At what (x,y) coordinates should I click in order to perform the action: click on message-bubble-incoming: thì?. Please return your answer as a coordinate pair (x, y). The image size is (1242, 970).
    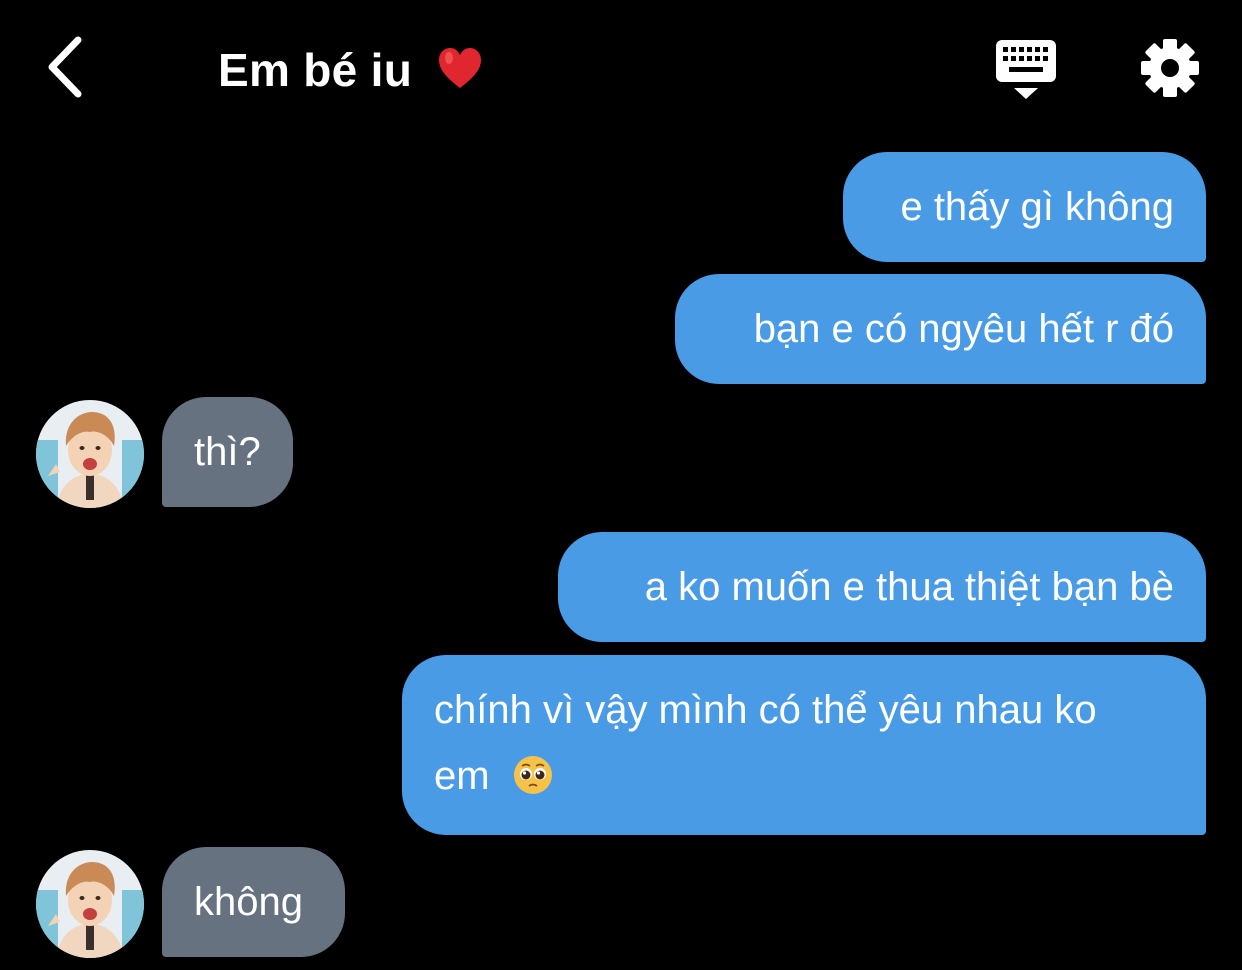
    Looking at the image, I should click on (227, 452).